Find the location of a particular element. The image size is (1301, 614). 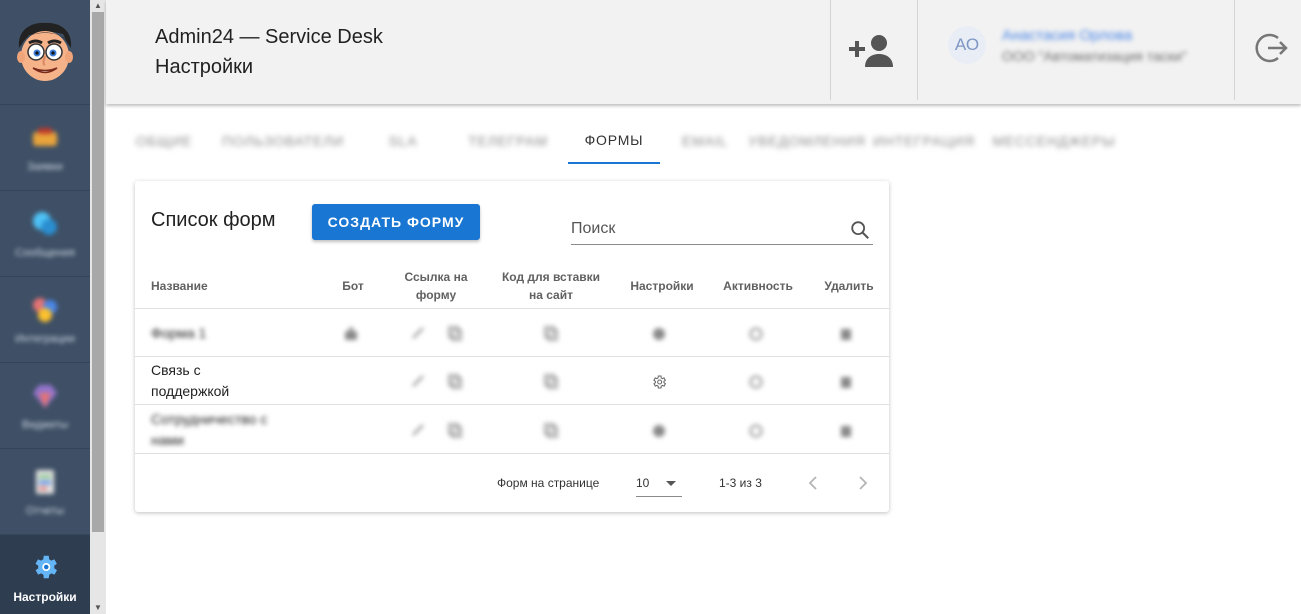

rows-per-page-label: Форм на странице is located at coordinates (548, 483).